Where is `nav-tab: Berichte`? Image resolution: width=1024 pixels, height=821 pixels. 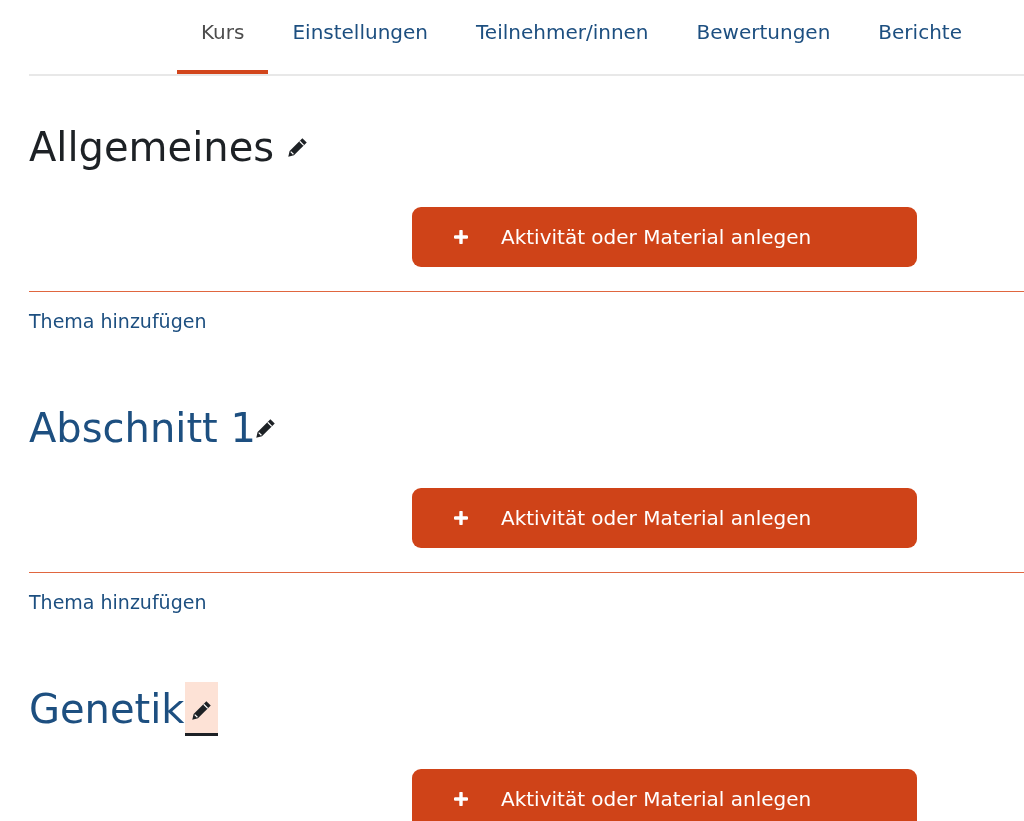
nav-tab: Berichte is located at coordinates (920, 37).